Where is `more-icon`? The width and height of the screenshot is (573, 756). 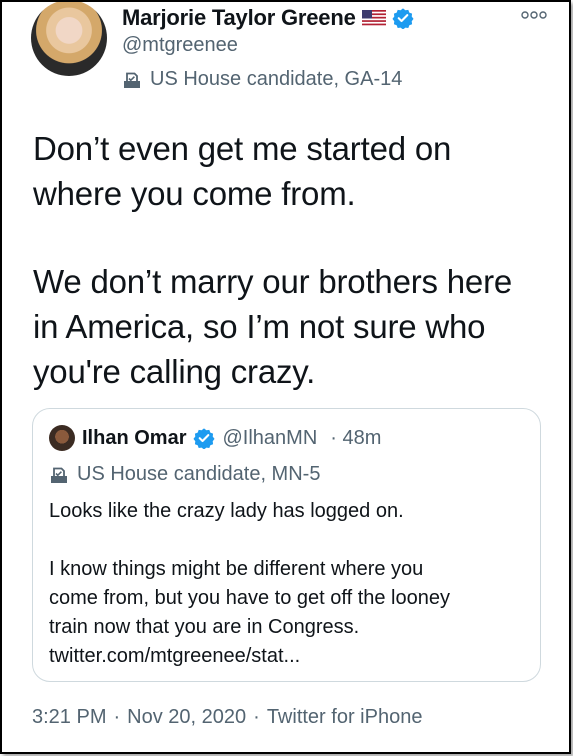 more-icon is located at coordinates (534, 15).